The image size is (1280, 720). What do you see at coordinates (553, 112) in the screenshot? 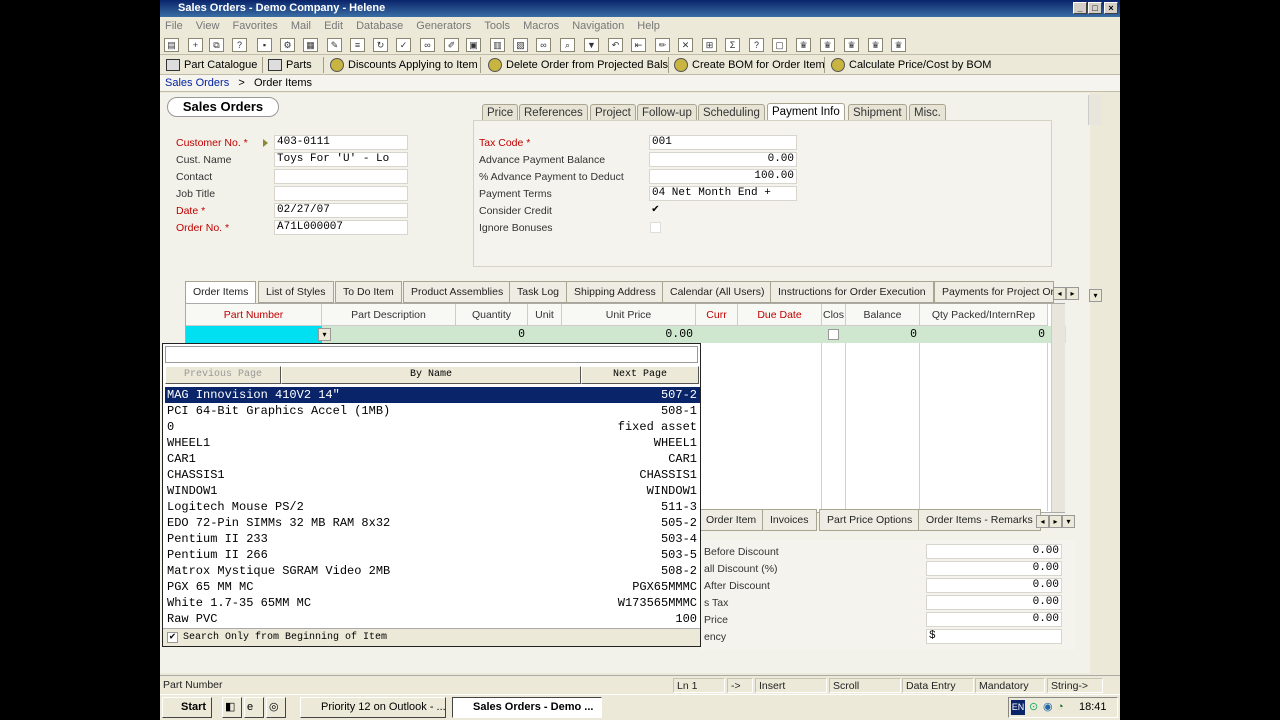
I see `tab-references: References` at bounding box center [553, 112].